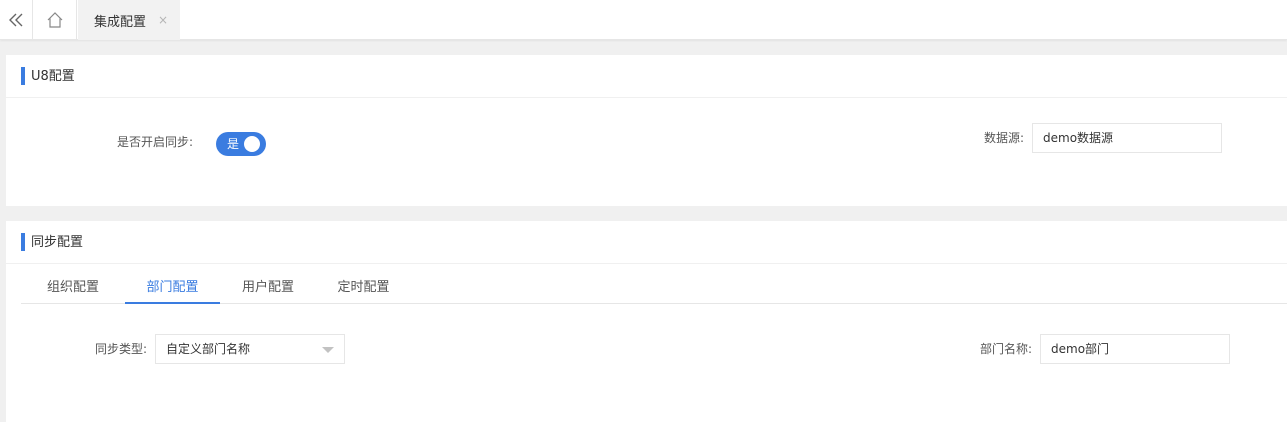 This screenshot has width=1287, height=422. What do you see at coordinates (241, 144) in the screenshot?
I see `sync-enabled-toggle: 是` at bounding box center [241, 144].